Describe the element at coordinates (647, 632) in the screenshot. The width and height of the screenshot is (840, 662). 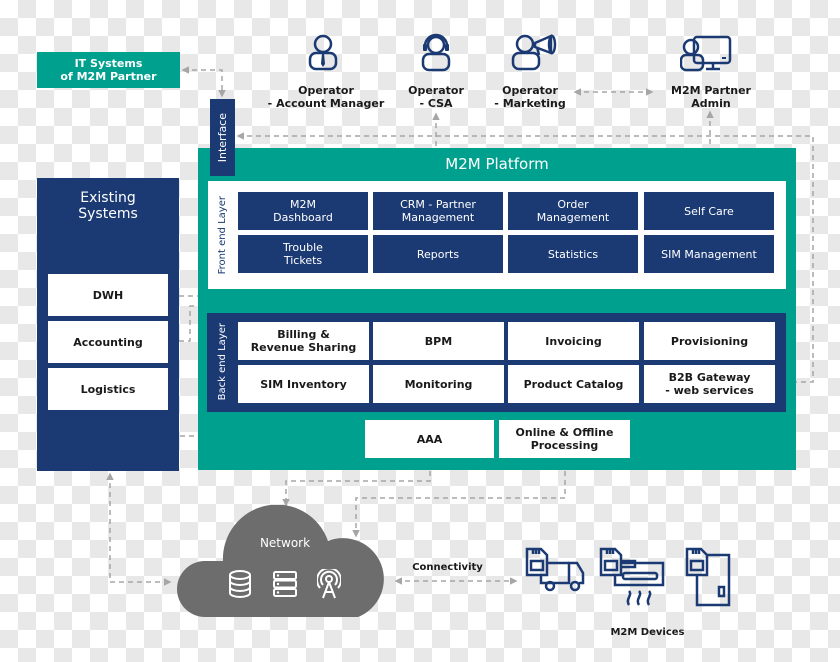
I see `m2m-devices-label: M2M Devices` at that location.